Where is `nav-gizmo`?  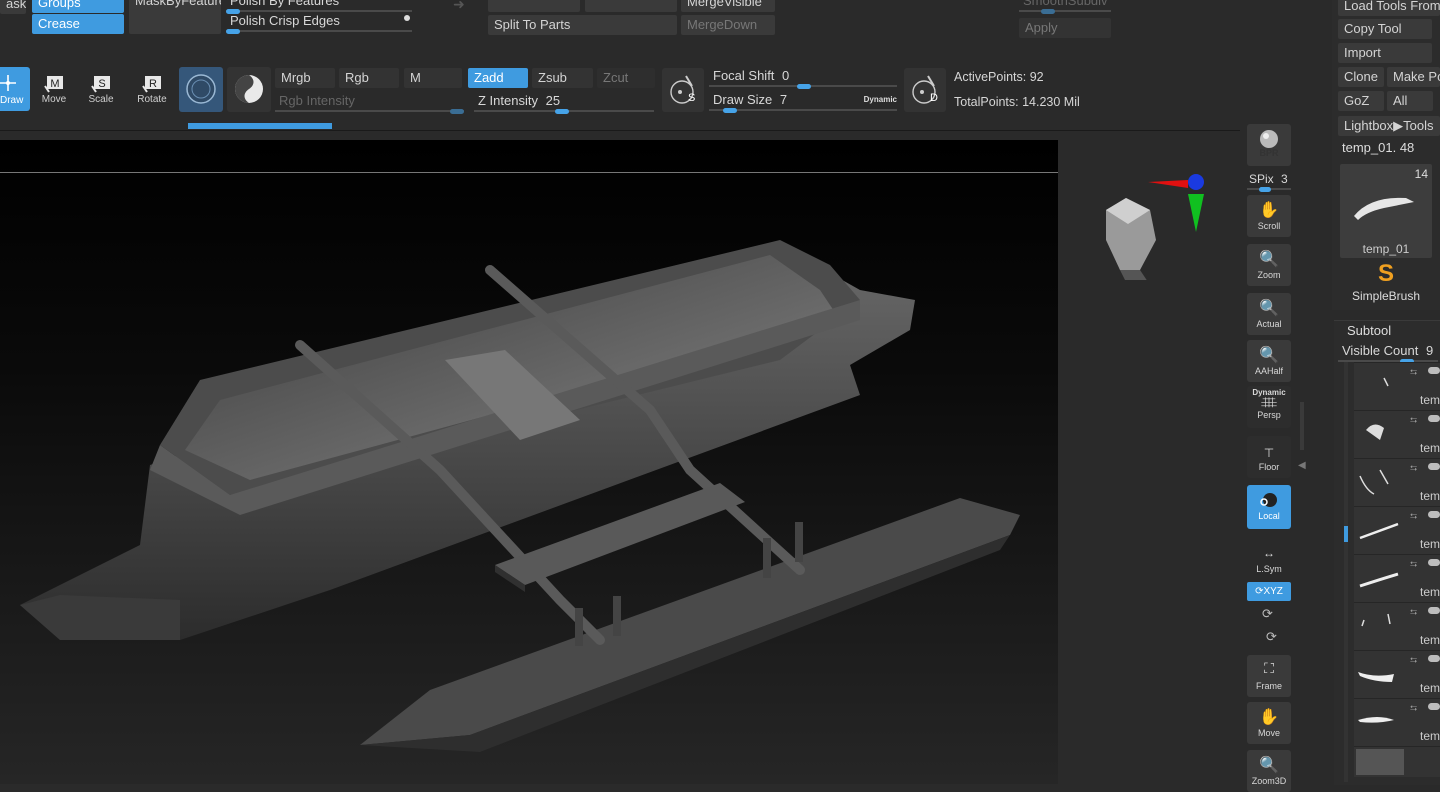 nav-gizmo is located at coordinates (1155, 226).